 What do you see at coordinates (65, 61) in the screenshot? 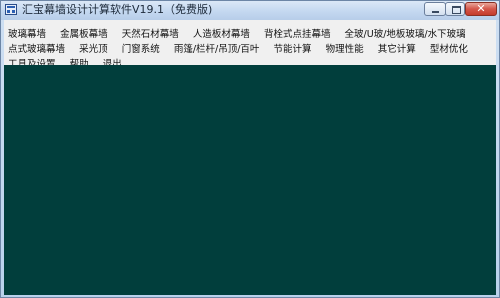
I see `menu-row-3: 工具及设置 帮助 退出` at bounding box center [65, 61].